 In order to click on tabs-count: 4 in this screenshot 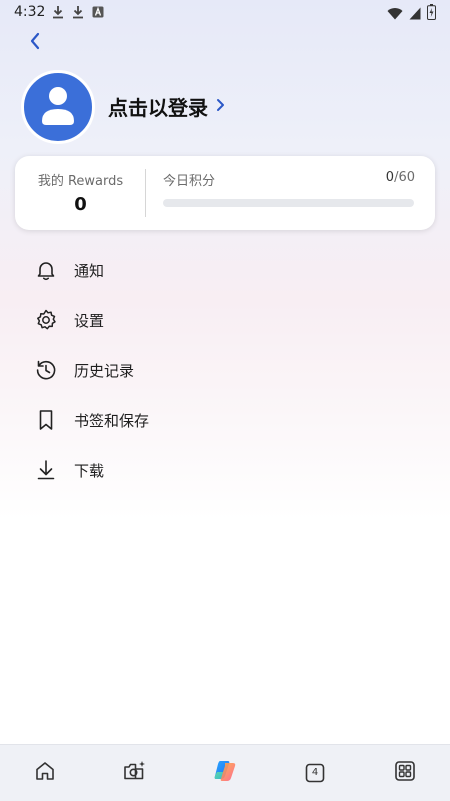, I will do `click(315, 772)`.